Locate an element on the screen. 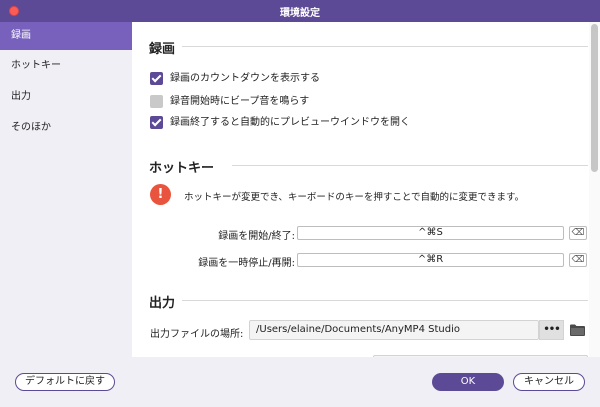  start-stop-hotkey-field: ^⌘S is located at coordinates (430, 233).